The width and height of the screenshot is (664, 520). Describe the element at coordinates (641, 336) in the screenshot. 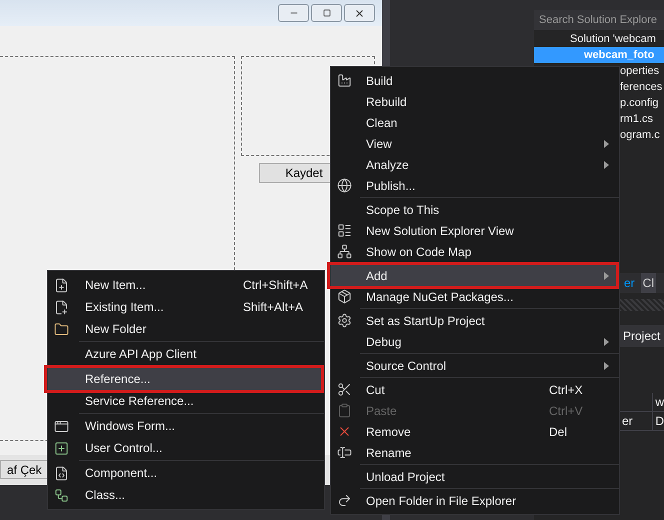

I see `object-selector: Project` at that location.